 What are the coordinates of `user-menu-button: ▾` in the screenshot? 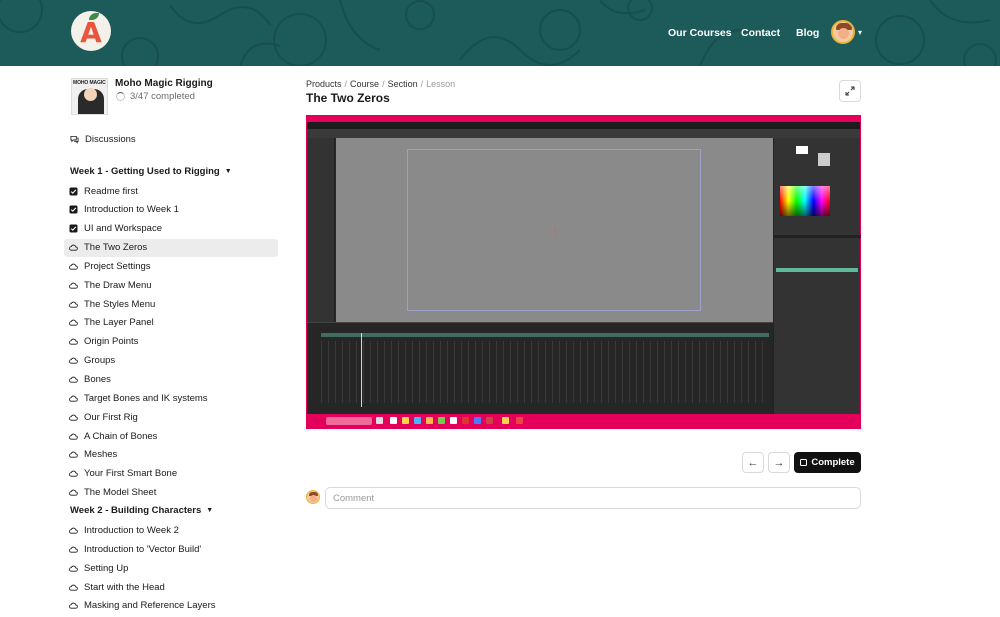 It's located at (848, 32).